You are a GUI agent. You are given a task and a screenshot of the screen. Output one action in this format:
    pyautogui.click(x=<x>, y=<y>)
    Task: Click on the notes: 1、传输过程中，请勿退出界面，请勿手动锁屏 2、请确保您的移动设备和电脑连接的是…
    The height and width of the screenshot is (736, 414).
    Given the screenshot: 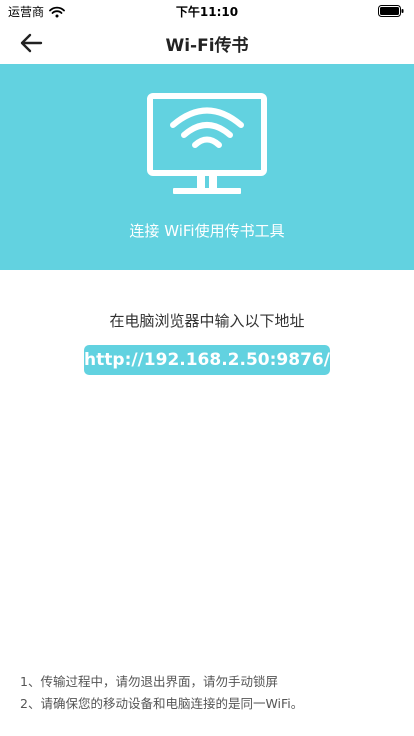 What is the action you would take?
    pyautogui.click(x=161, y=693)
    